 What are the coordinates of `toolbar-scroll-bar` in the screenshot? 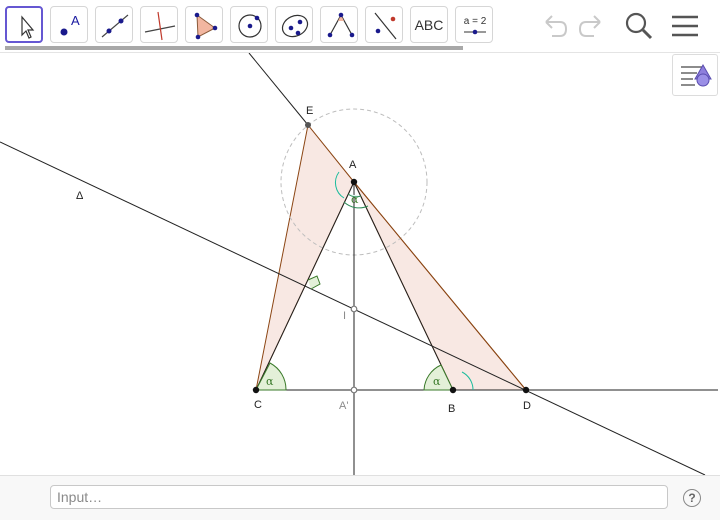 It's located at (234, 48).